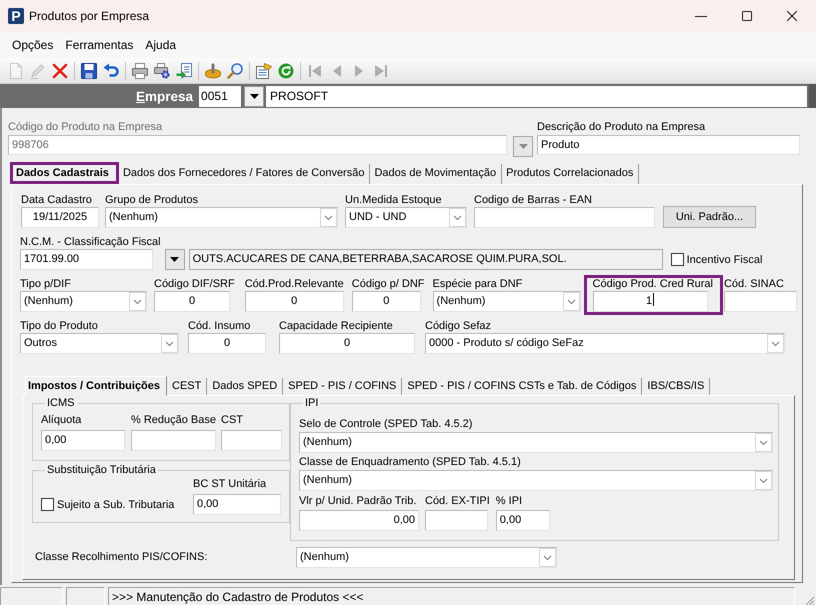 The image size is (816, 605). I want to click on company-label: Empresa, so click(165, 96).